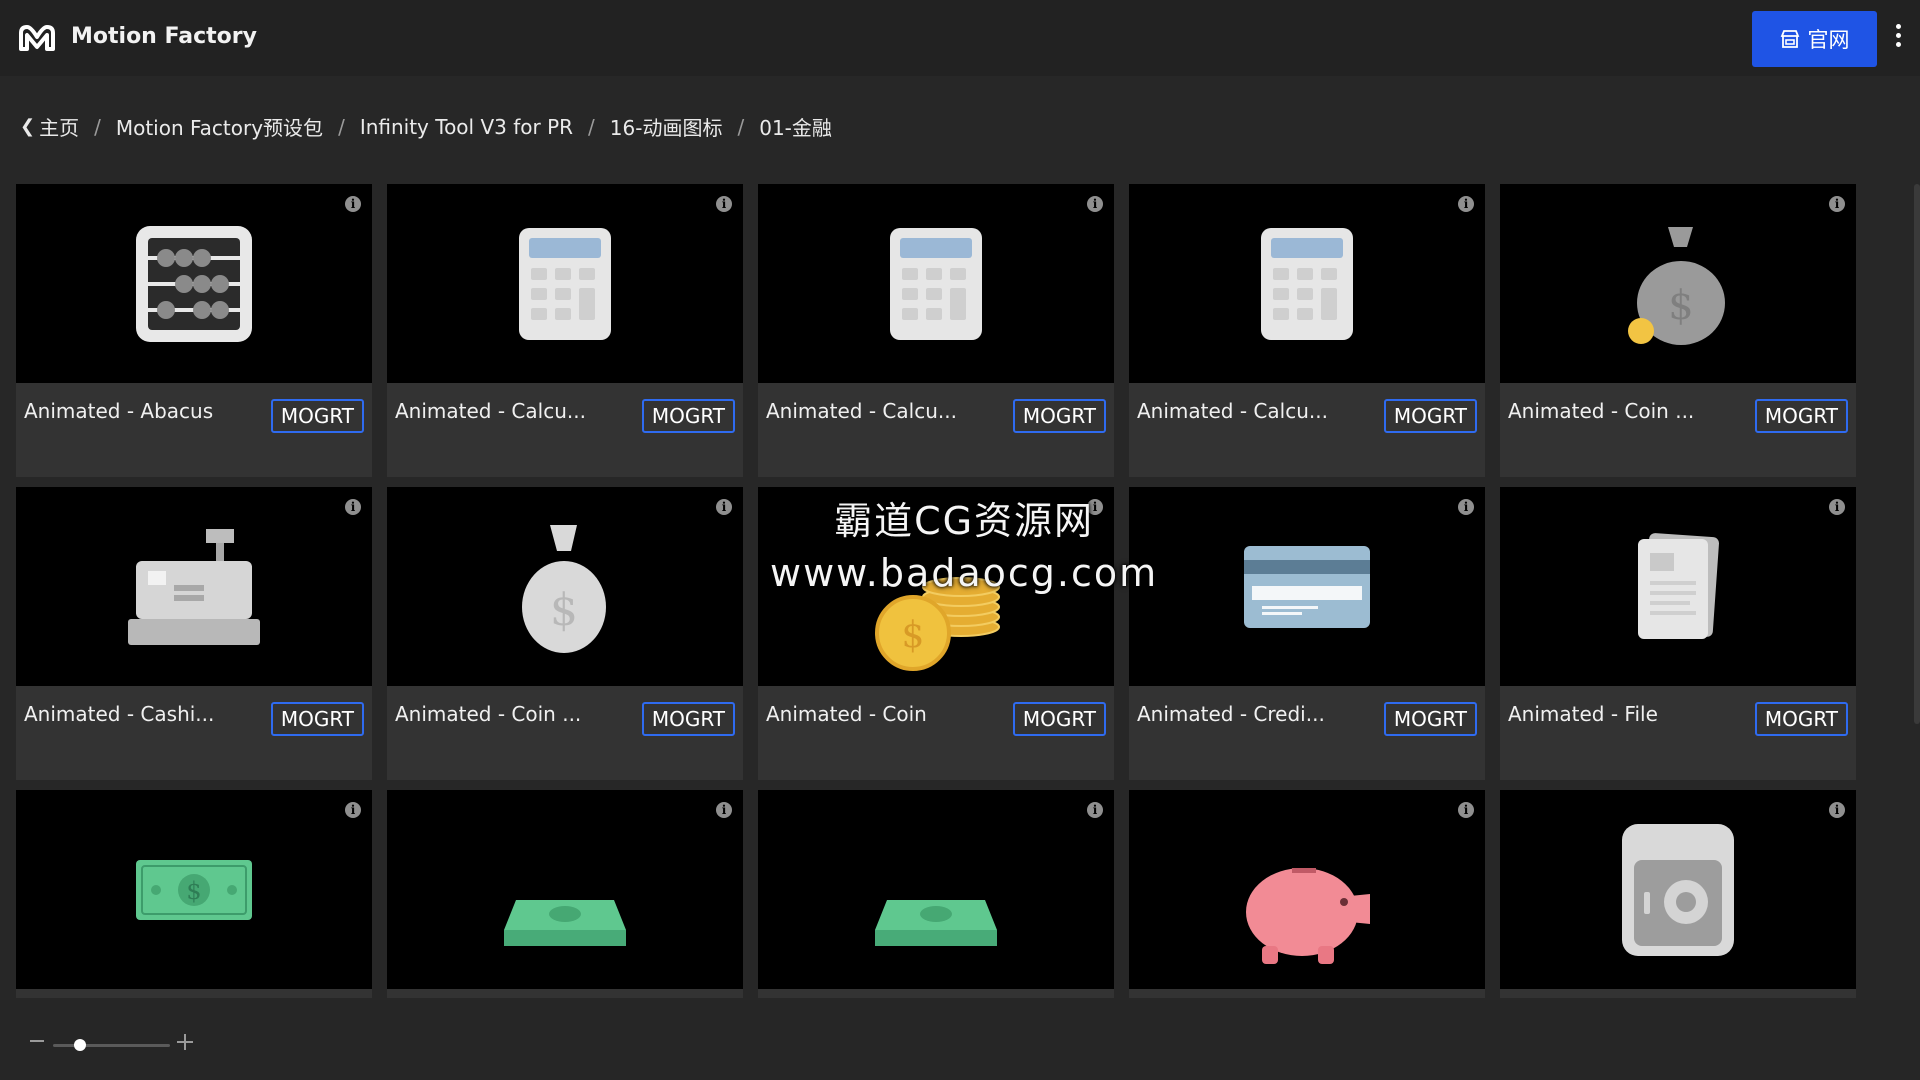 The image size is (1920, 1080). I want to click on app-title: Motion Factory, so click(164, 36).